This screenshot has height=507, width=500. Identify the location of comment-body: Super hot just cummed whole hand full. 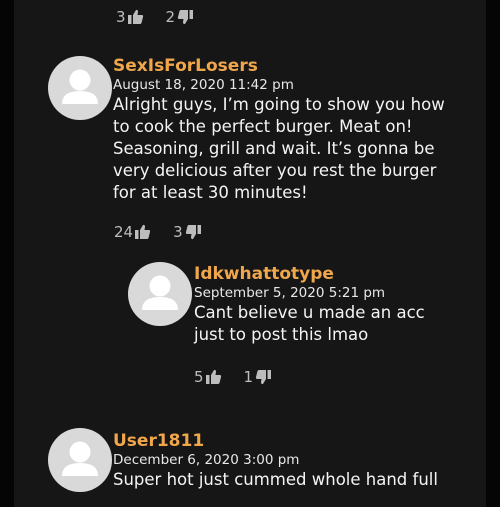
(275, 480).